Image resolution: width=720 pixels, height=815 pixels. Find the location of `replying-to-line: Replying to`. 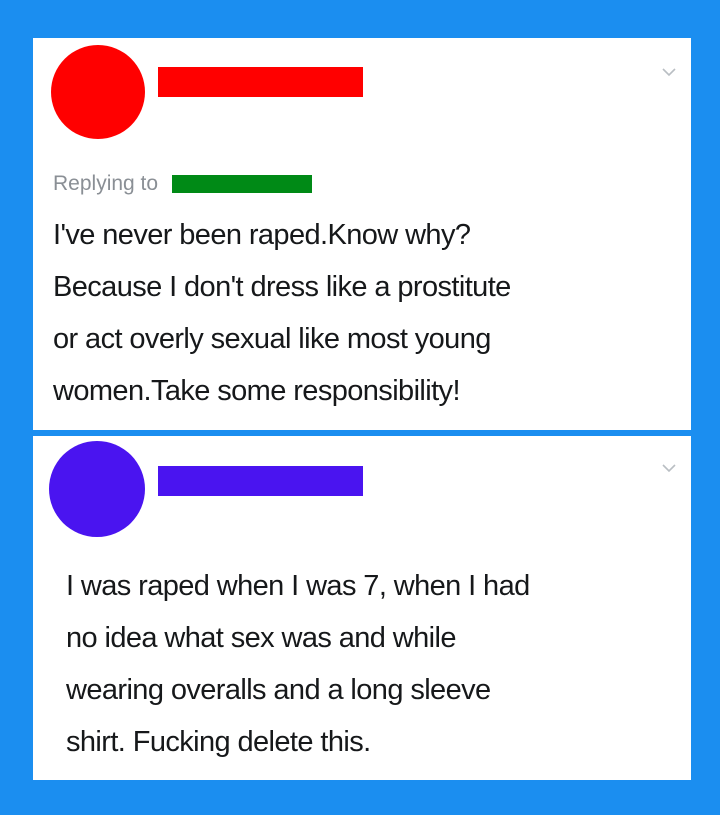

replying-to-line: Replying to is located at coordinates (183, 184).